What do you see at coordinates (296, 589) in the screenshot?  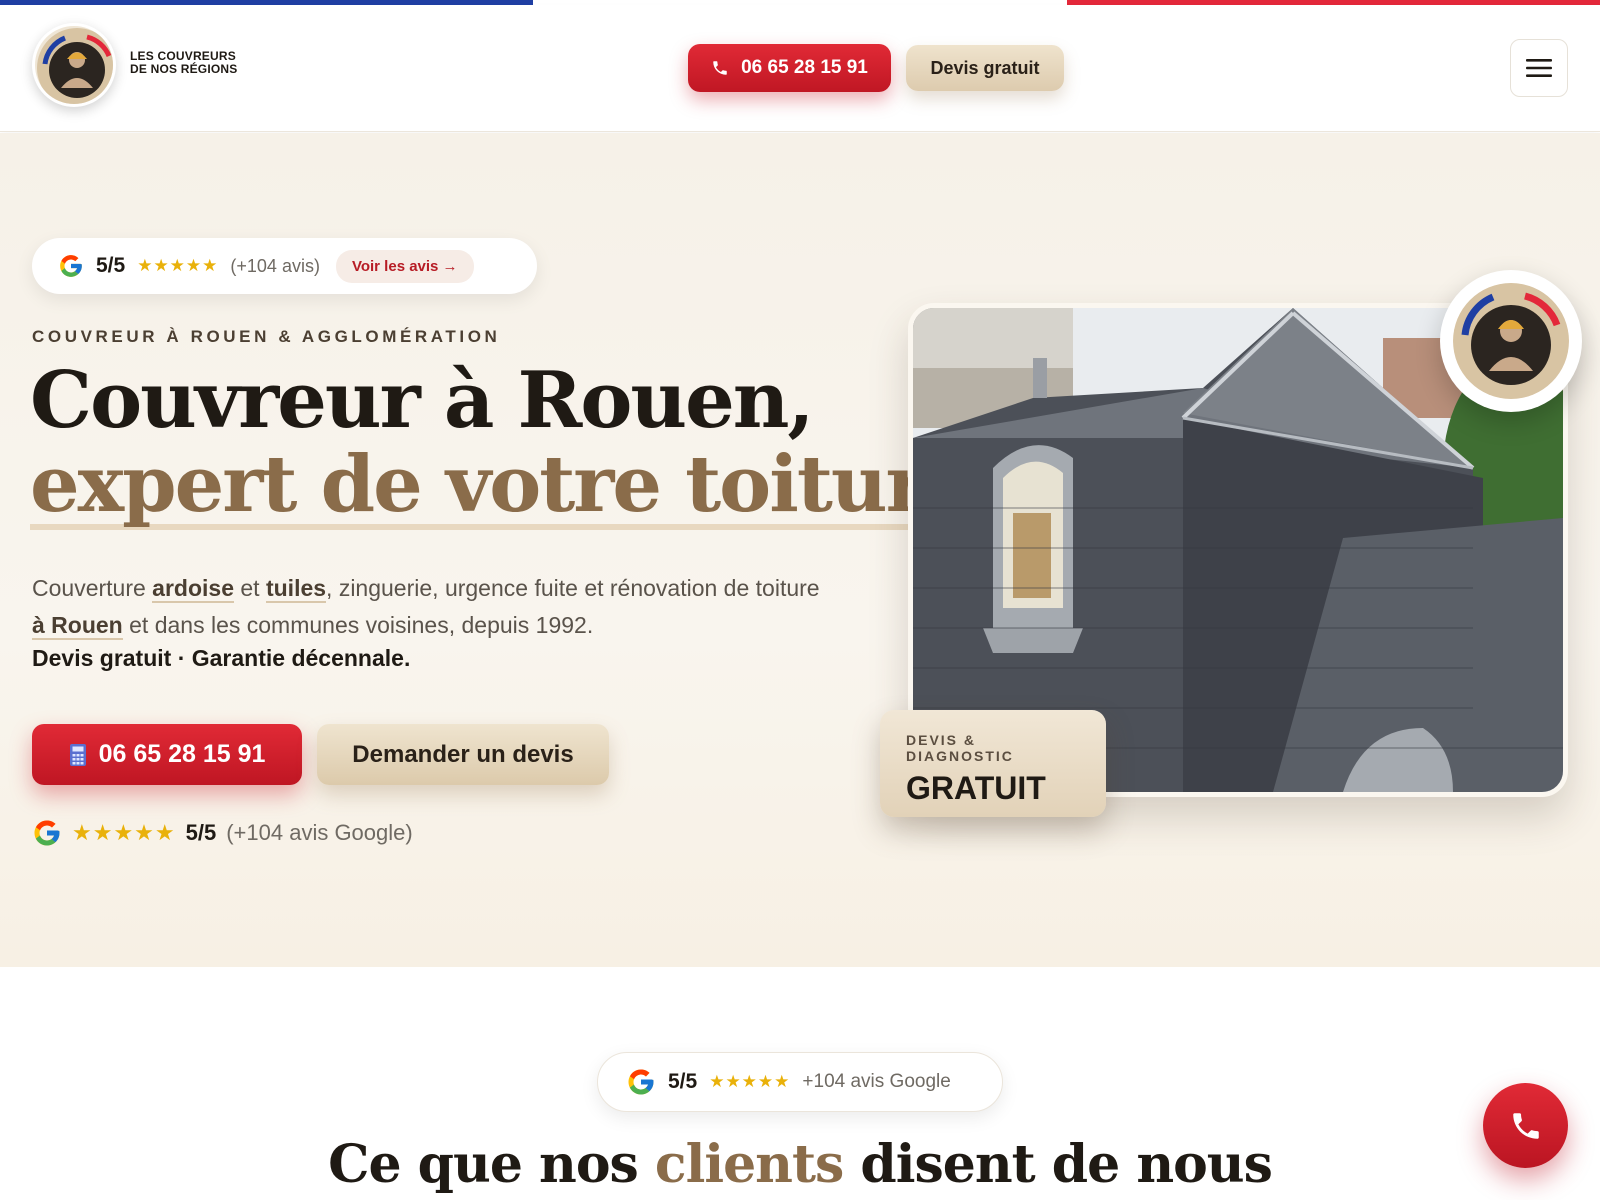 I see `link-tuiles: tuiles` at bounding box center [296, 589].